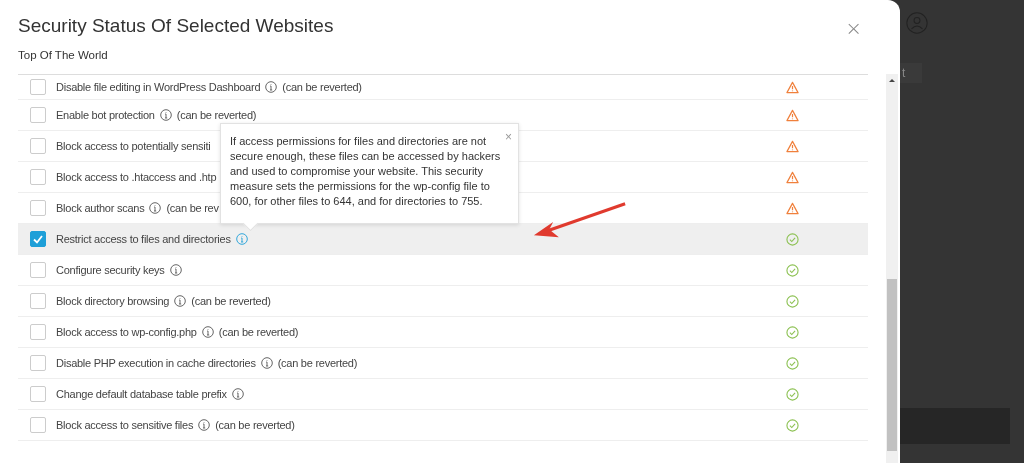  I want to click on measure-label: Block access to .htaccess and .htp, so click(136, 177).